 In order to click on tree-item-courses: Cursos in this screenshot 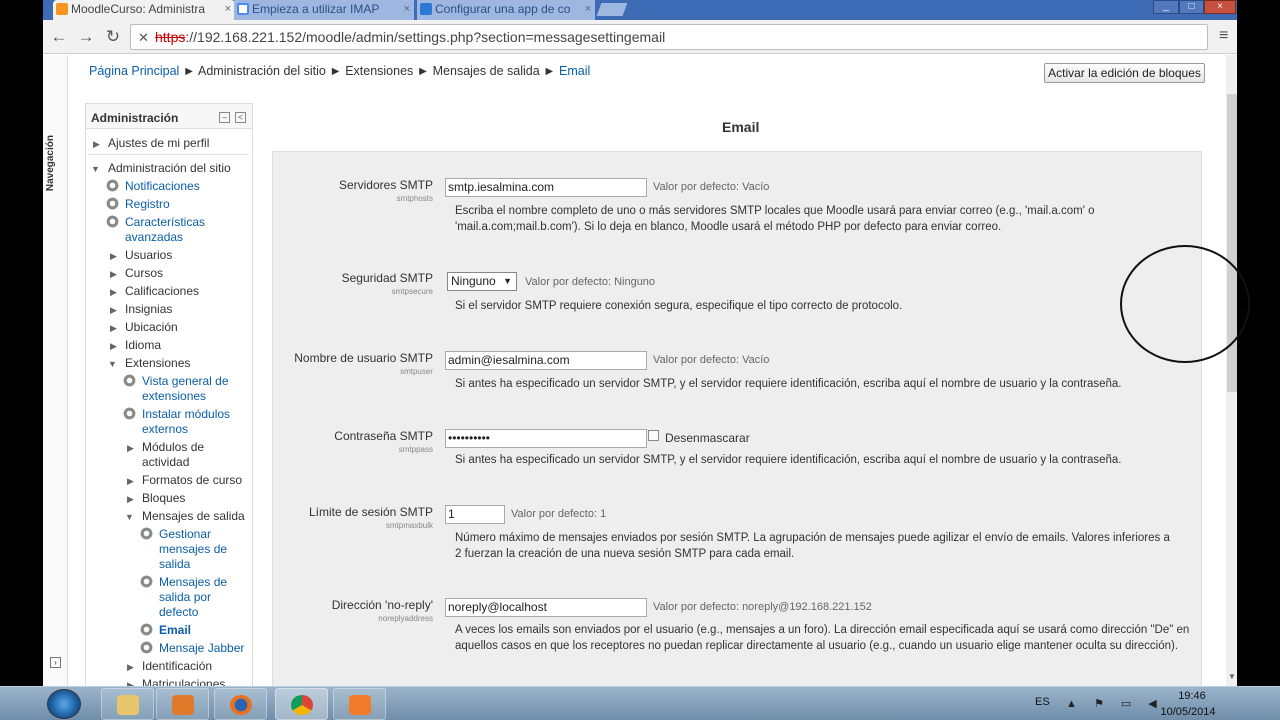, I will do `click(144, 274)`.